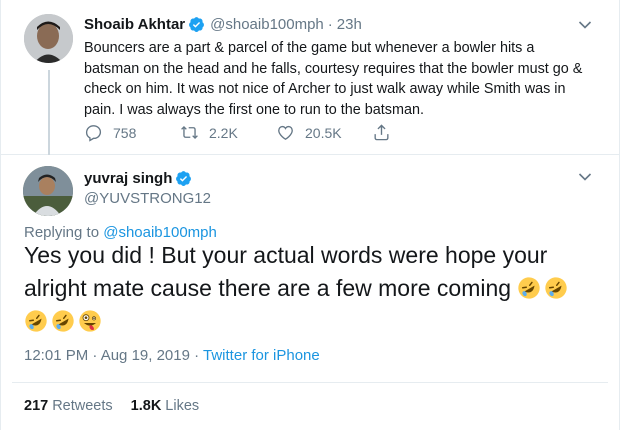  I want to click on parent-tweet-header: Shoaib Akhtar @shoaib100mph · 23h, so click(223, 24).